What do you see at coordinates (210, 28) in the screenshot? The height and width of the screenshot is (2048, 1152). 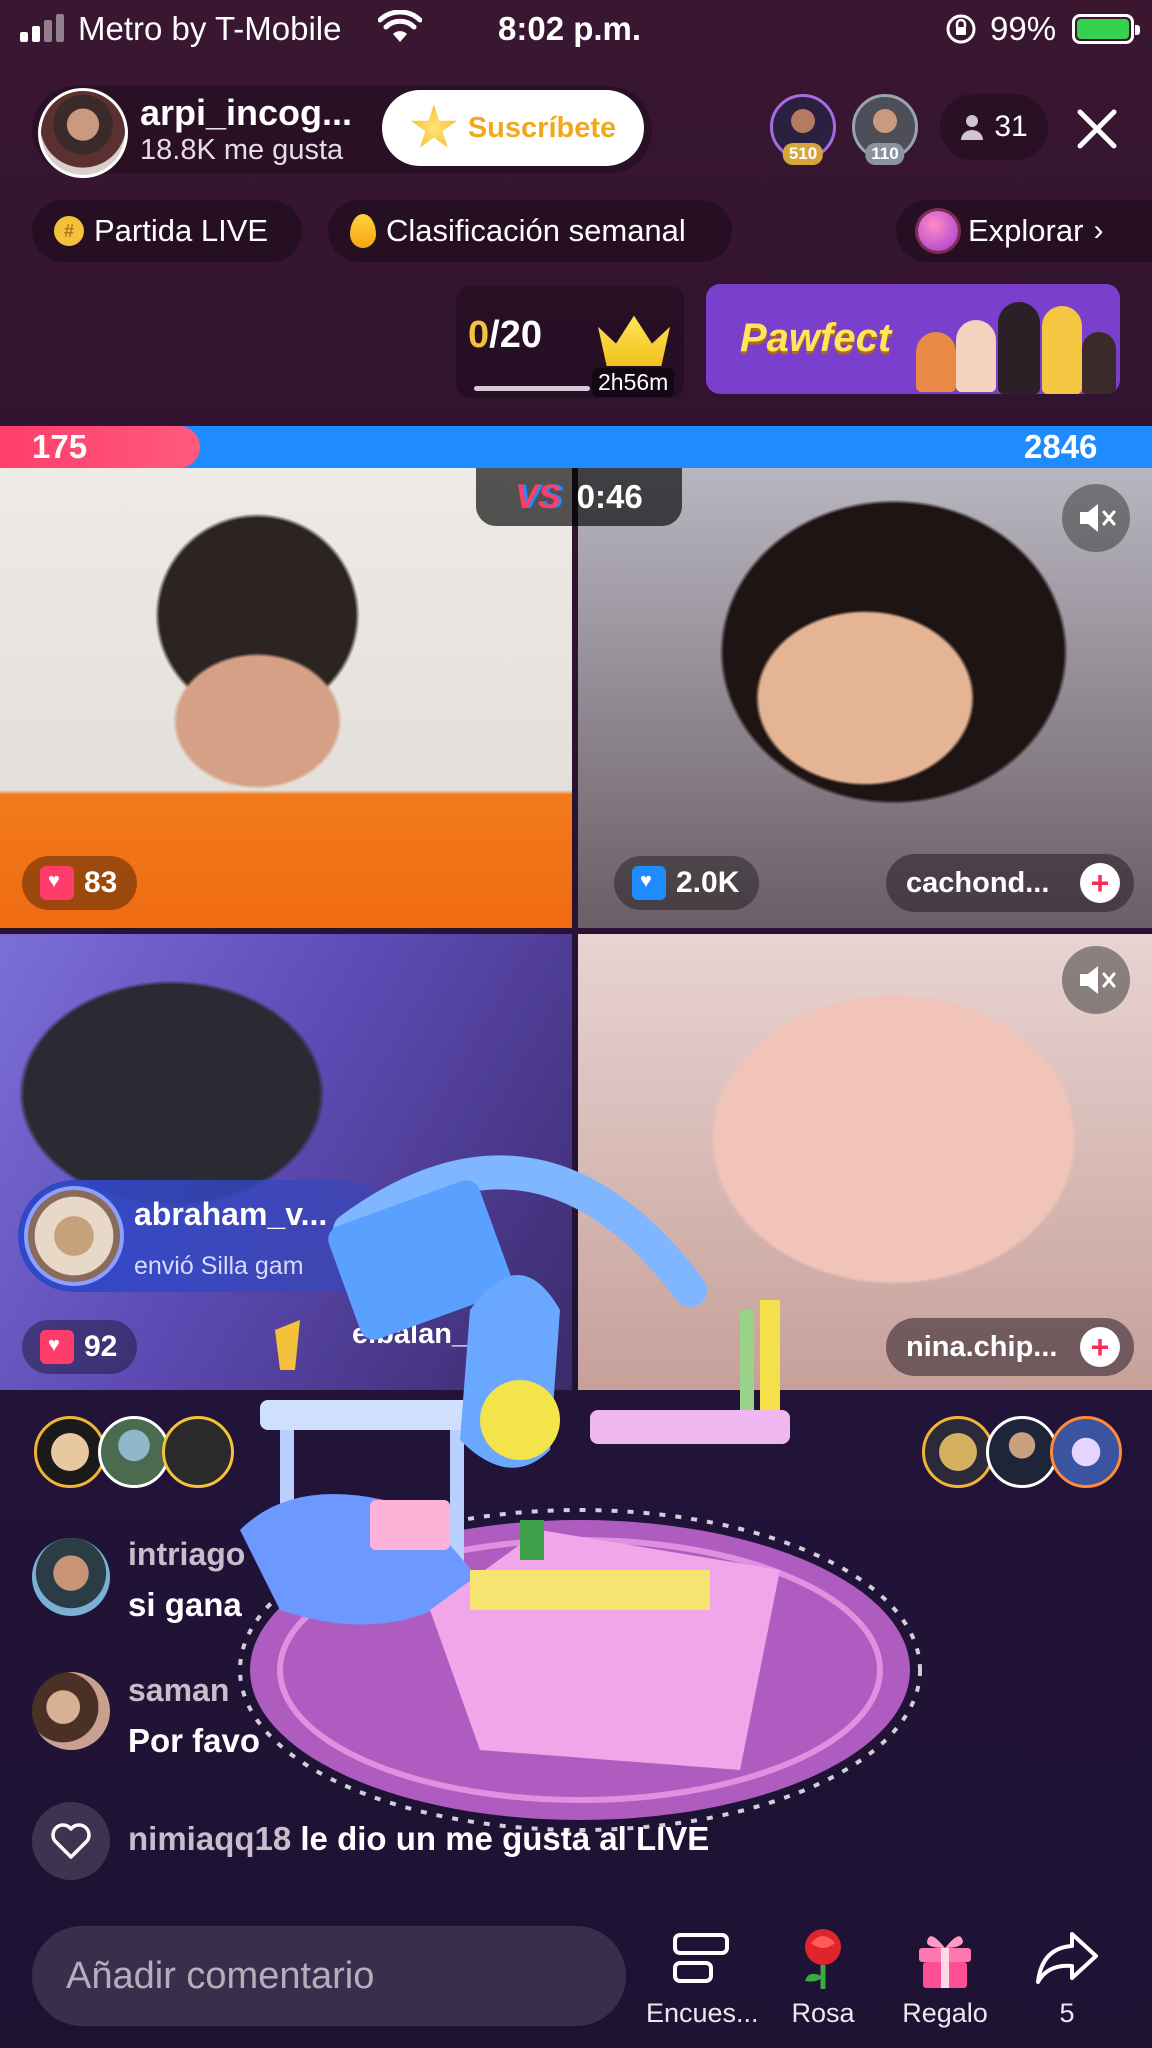 I see `carrier-name: Metro by T-Mobile` at bounding box center [210, 28].